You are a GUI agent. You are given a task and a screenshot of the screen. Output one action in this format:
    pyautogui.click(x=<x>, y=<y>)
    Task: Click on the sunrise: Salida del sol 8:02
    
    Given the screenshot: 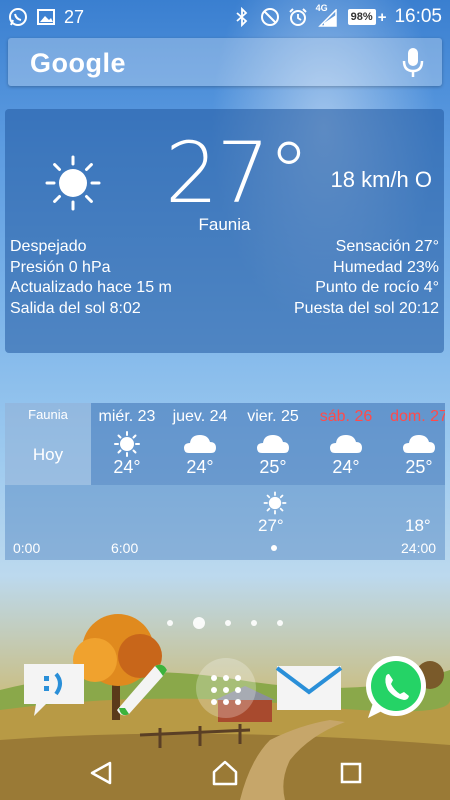 What is the action you would take?
    pyautogui.click(x=75, y=308)
    